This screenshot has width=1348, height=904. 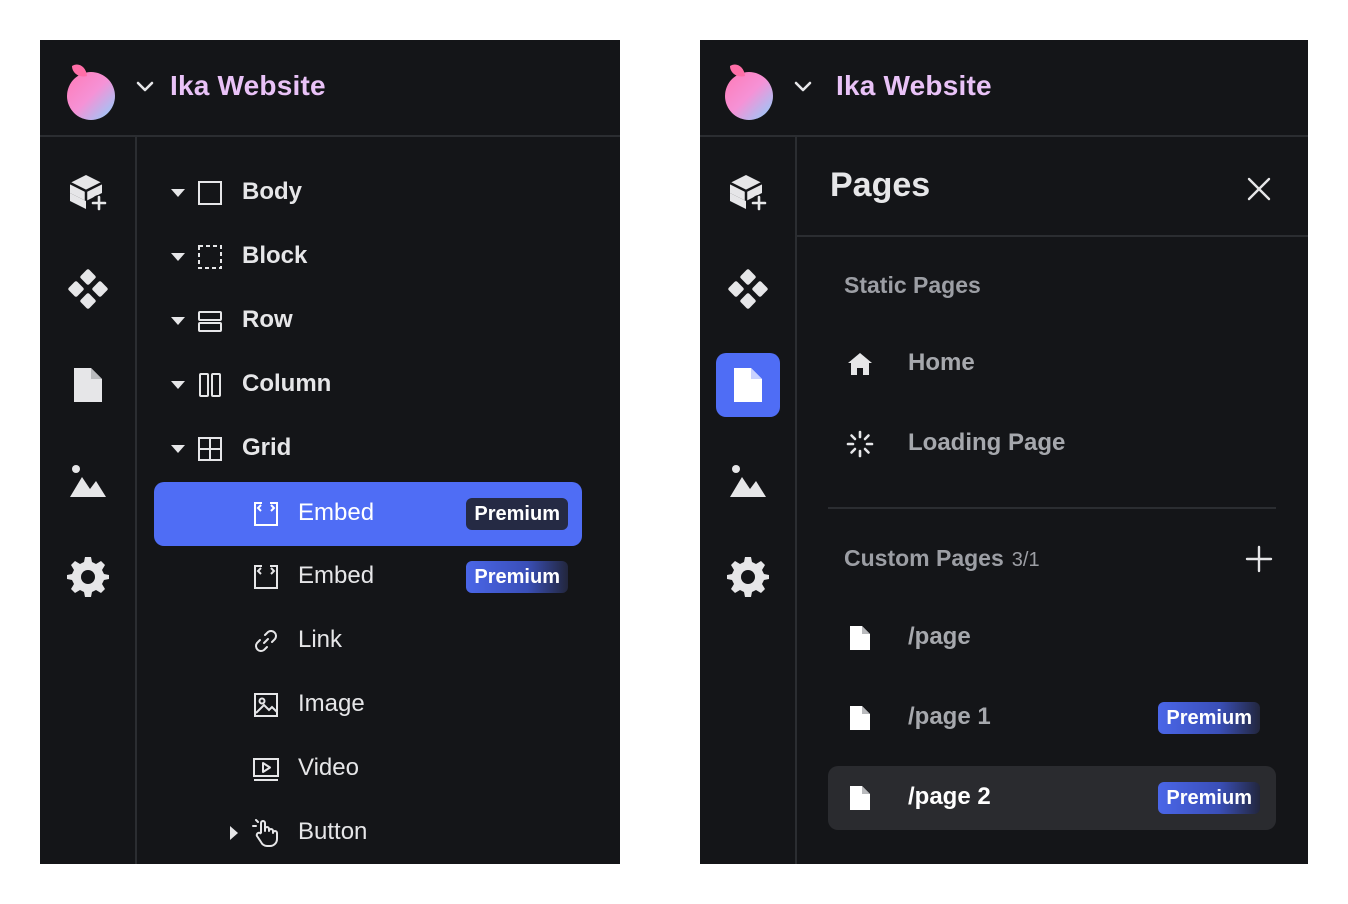 I want to click on tree-item-embed-selected: Embed Premium, so click(x=368, y=514).